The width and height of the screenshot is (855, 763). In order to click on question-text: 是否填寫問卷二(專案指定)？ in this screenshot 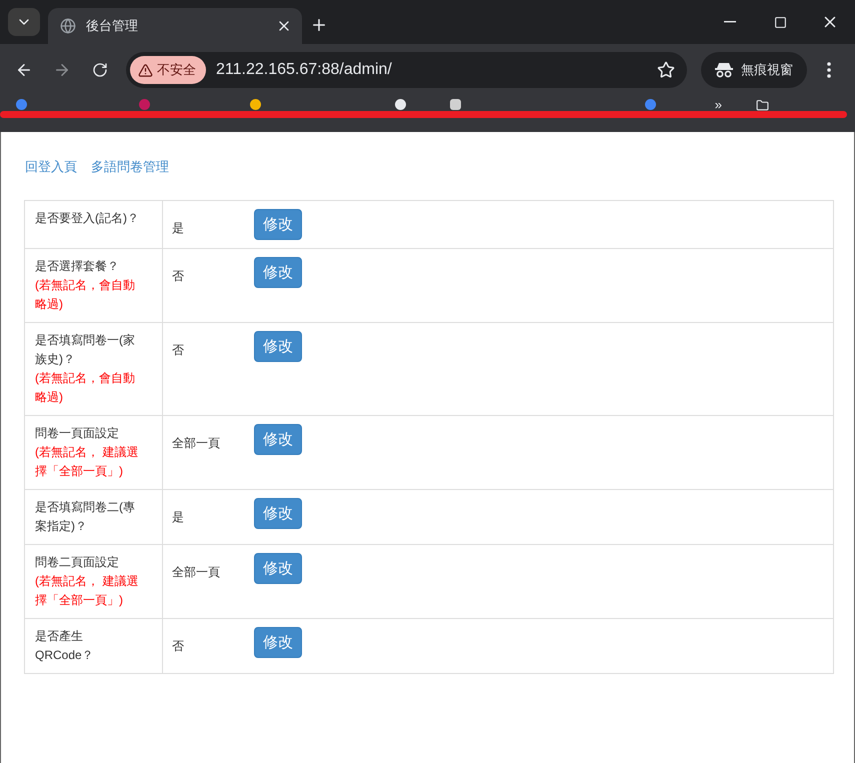, I will do `click(85, 517)`.